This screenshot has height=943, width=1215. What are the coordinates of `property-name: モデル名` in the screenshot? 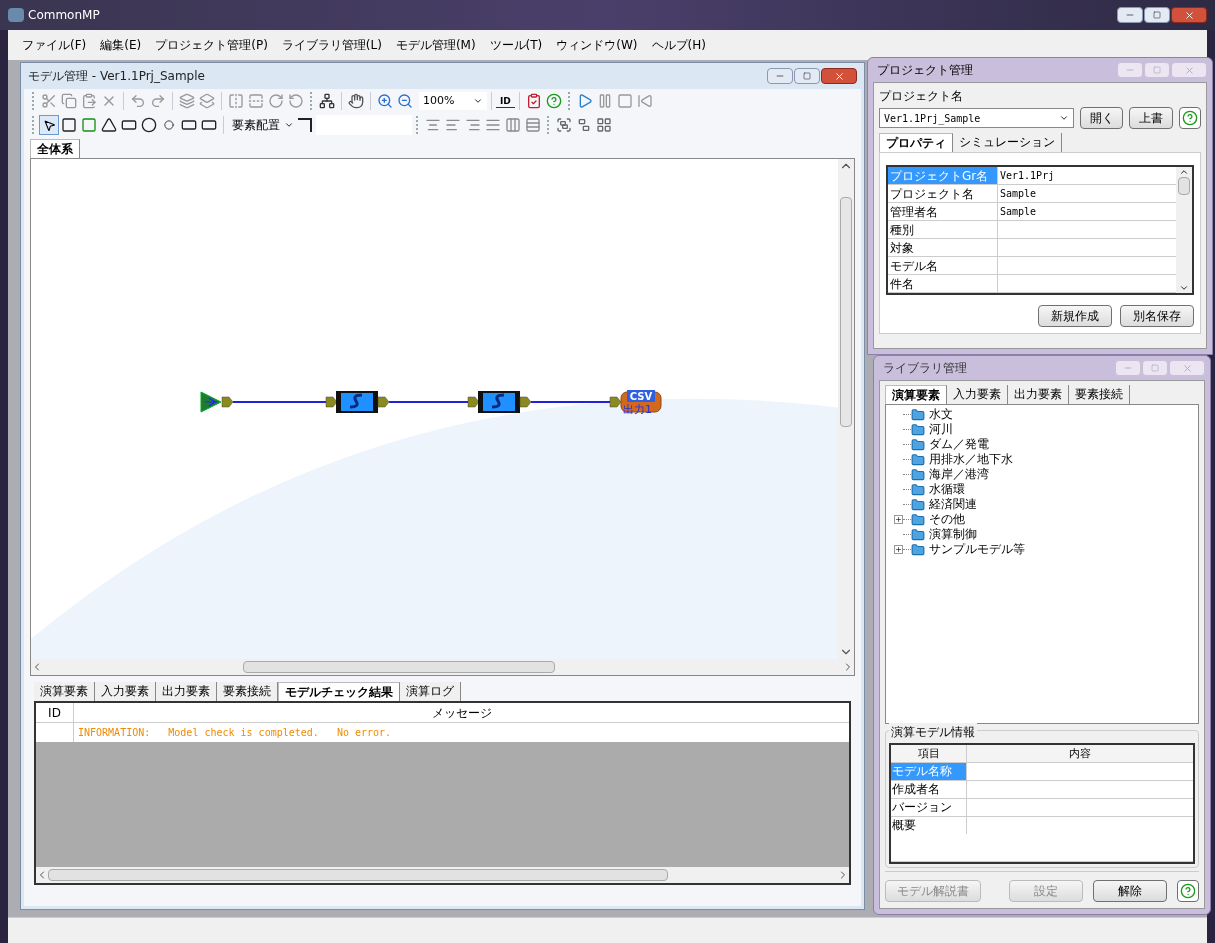 It's located at (943, 265).